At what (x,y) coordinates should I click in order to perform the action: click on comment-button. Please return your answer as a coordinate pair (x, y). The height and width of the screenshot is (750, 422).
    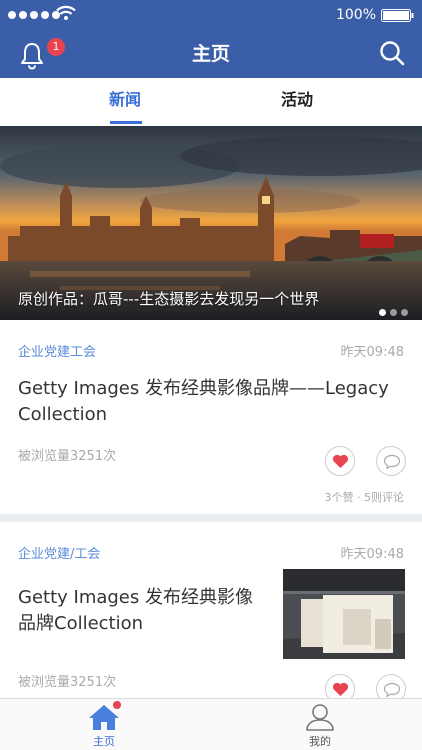
    Looking at the image, I should click on (391, 461).